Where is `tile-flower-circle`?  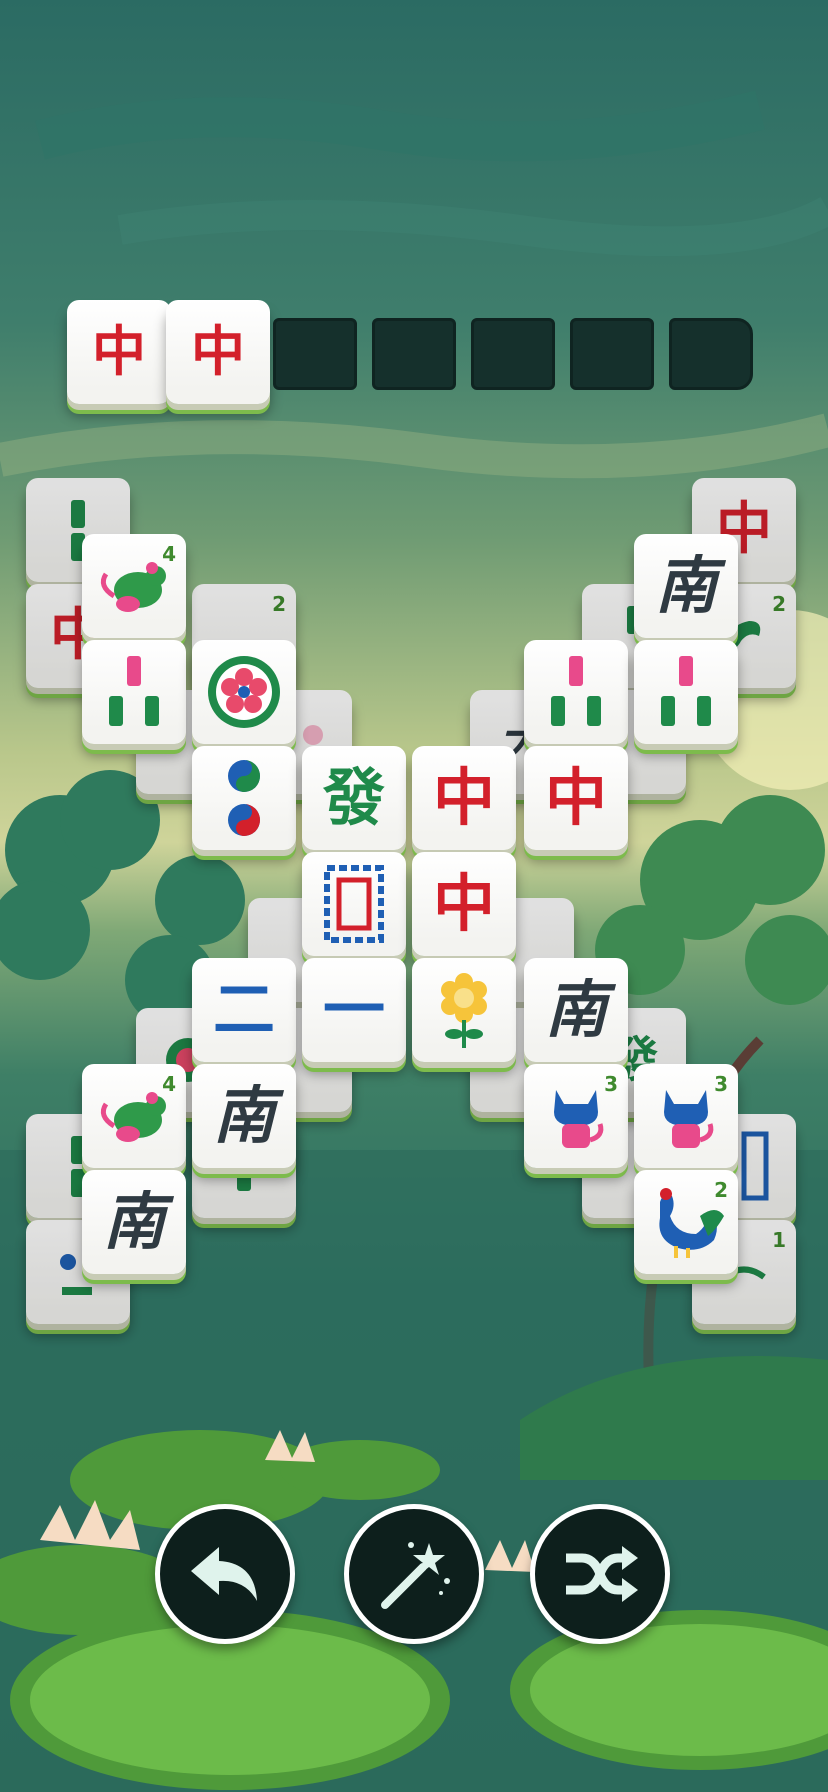
tile-flower-circle is located at coordinates (244, 692).